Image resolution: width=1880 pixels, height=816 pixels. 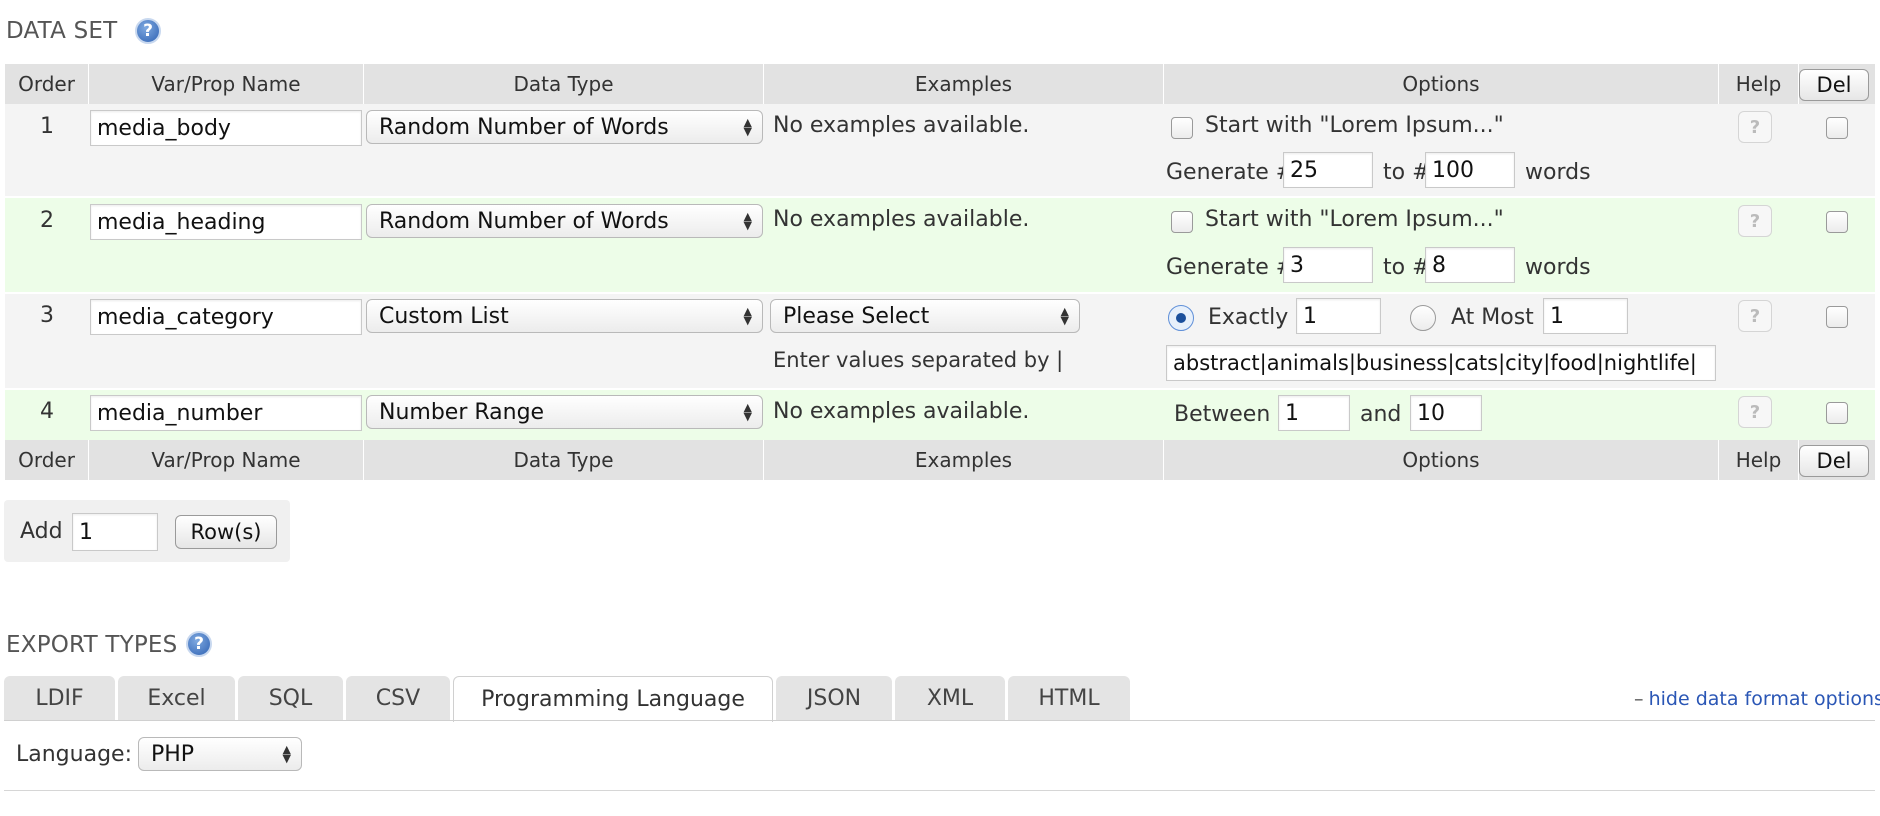 I want to click on export-types-title: EXPORT TYPES, so click(x=92, y=645).